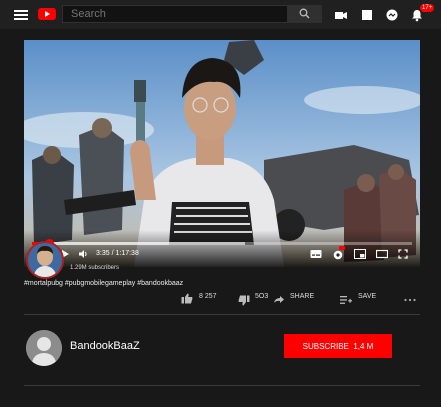 This screenshot has width=441, height=407. Describe the element at coordinates (341, 15) in the screenshot. I see `create-video-icon` at that location.